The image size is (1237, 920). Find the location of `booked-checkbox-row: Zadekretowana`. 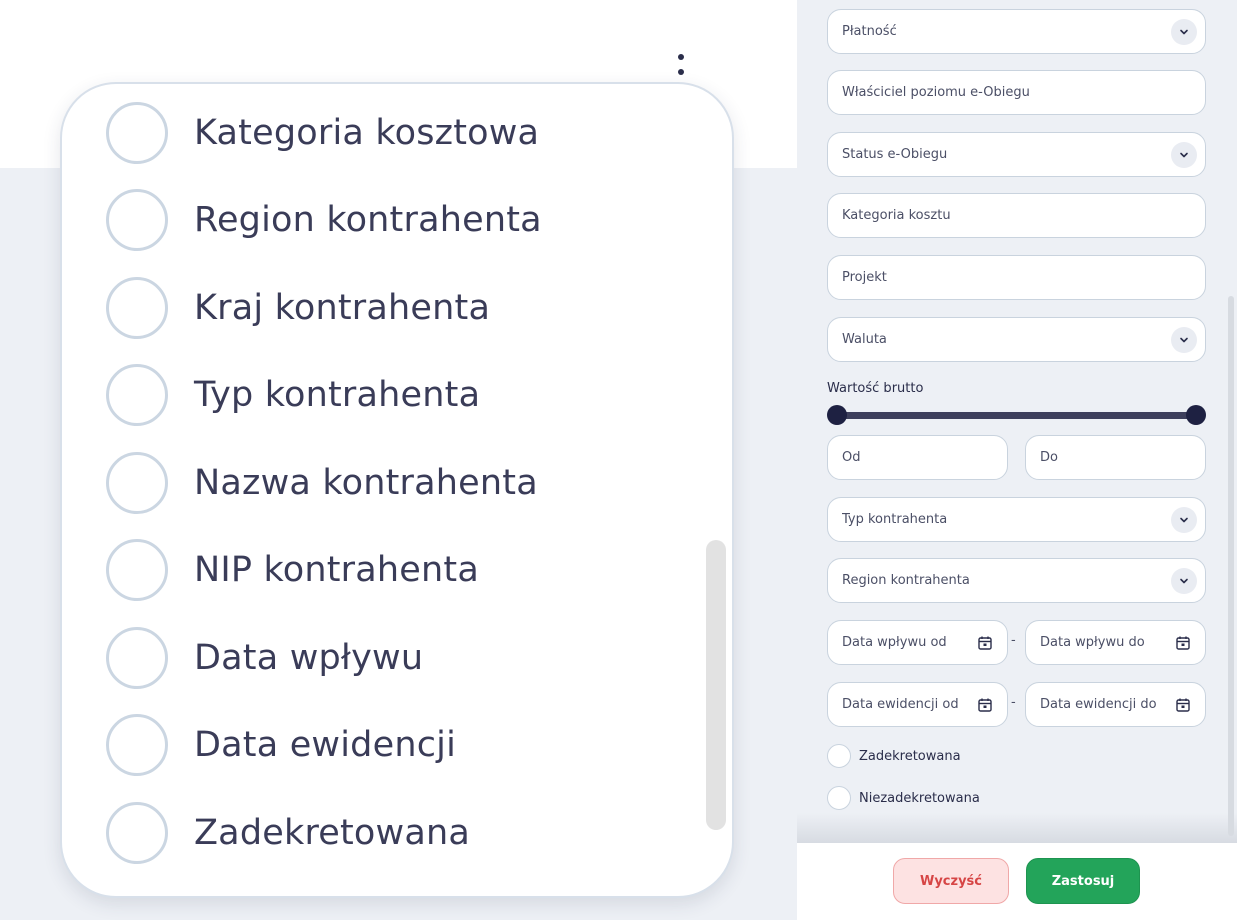

booked-checkbox-row: Zadekretowana is located at coordinates (894, 756).